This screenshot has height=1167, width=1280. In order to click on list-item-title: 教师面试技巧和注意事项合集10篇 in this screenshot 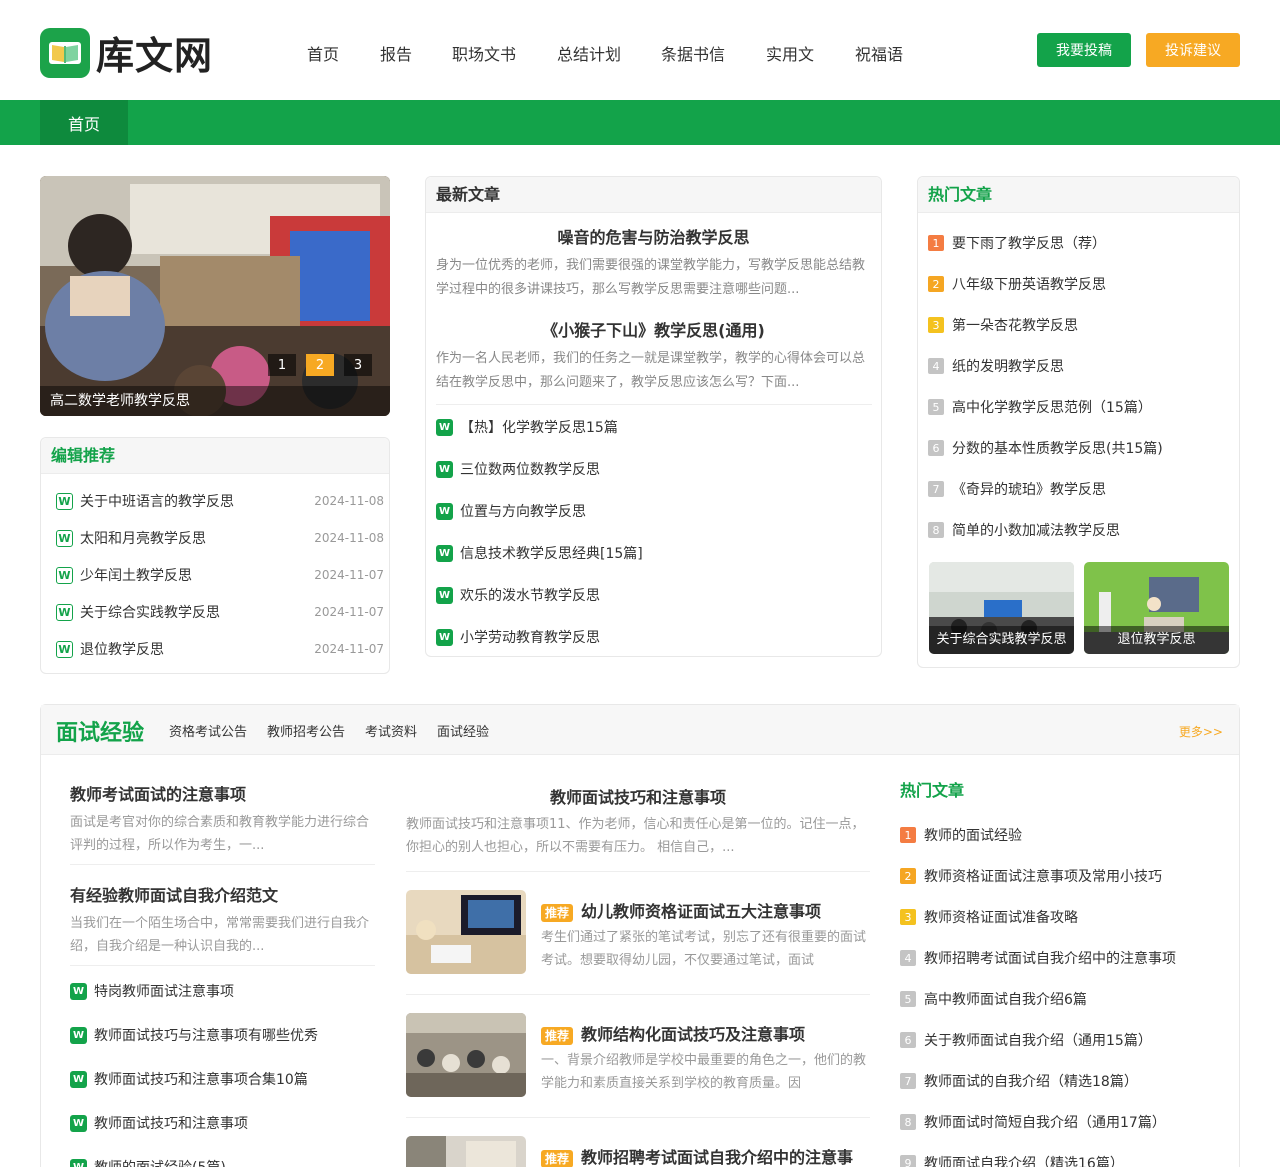, I will do `click(201, 1079)`.